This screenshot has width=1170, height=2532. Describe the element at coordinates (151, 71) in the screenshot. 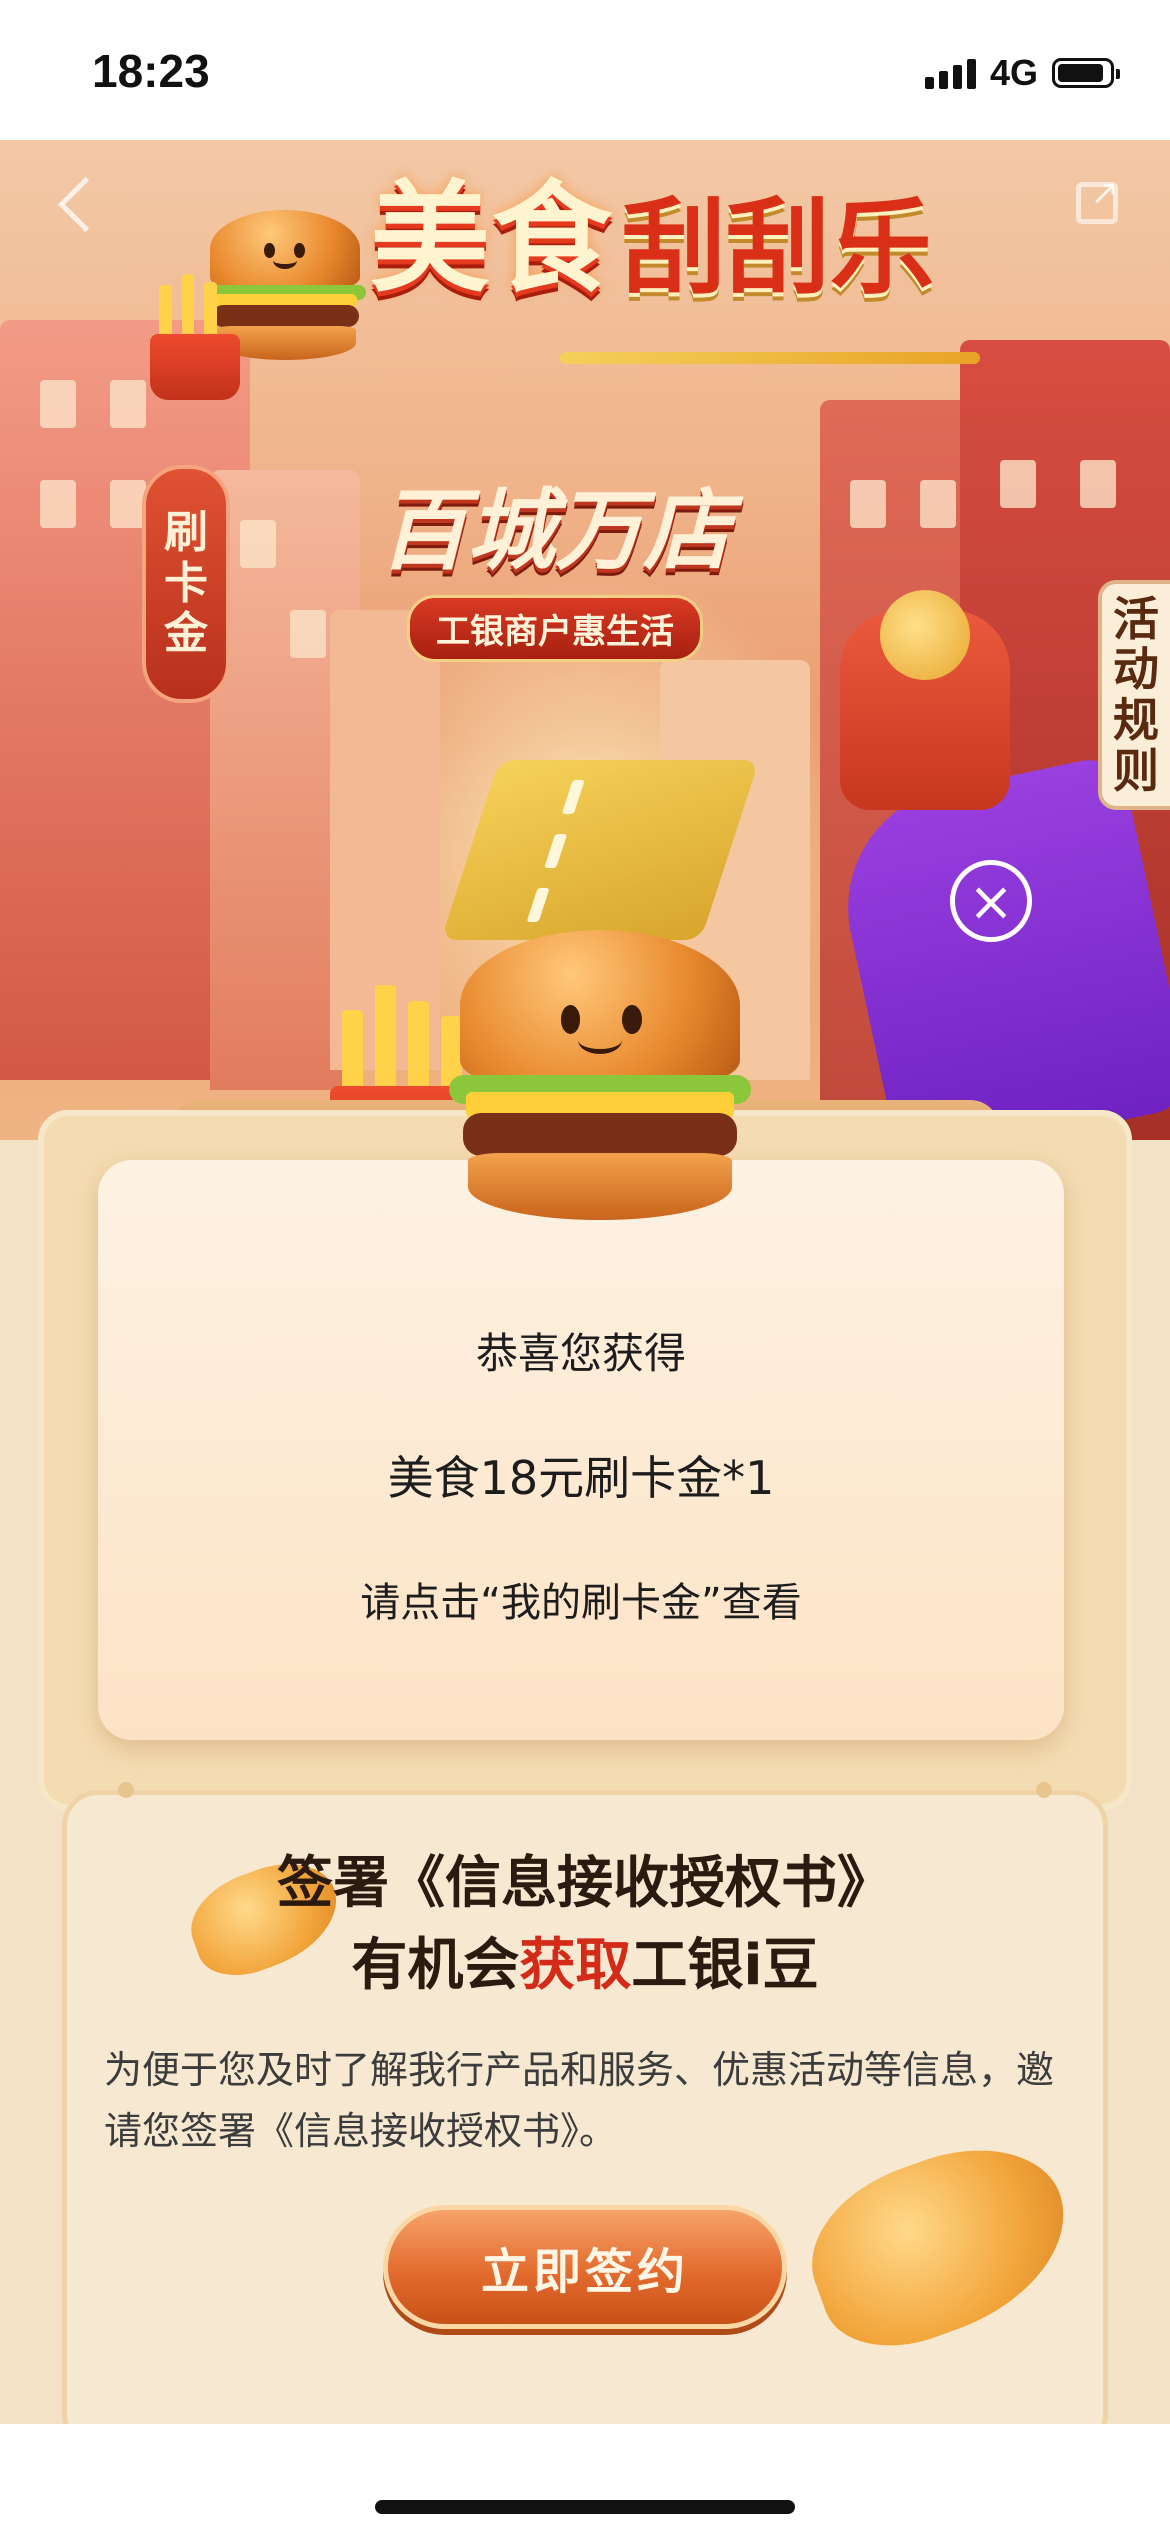

I see `status-time: 18:23` at that location.